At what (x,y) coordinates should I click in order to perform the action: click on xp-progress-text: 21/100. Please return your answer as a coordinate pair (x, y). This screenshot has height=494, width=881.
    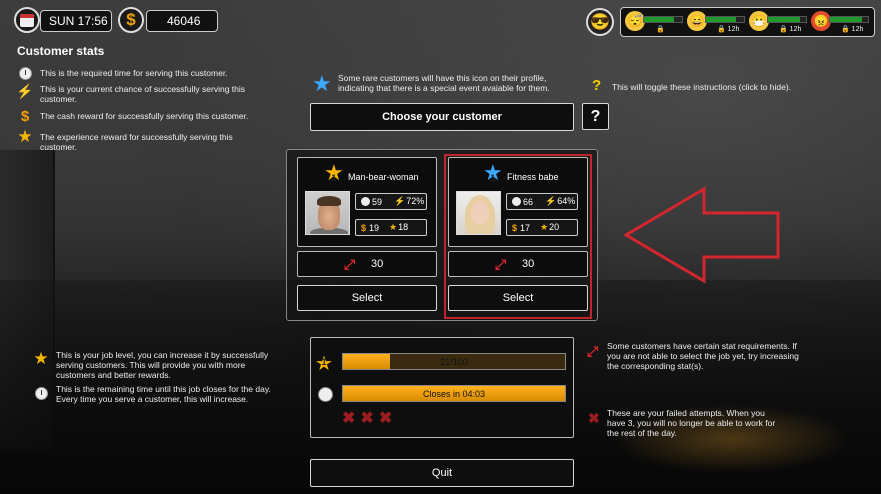
    Looking at the image, I should click on (454, 362).